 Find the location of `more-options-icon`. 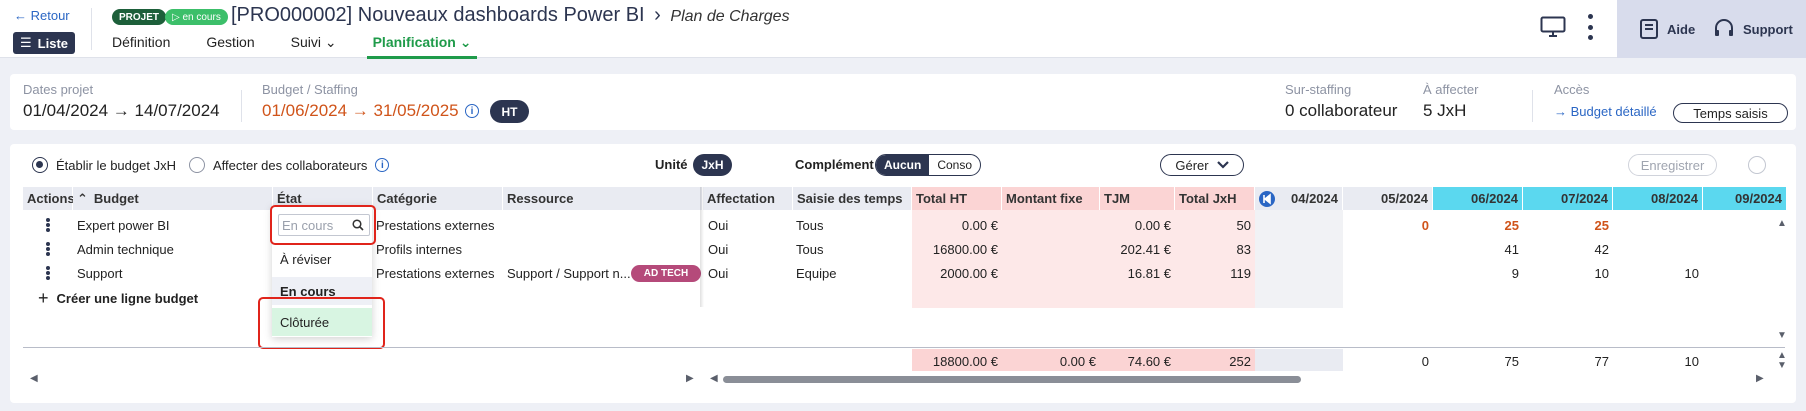

more-options-icon is located at coordinates (1590, 27).